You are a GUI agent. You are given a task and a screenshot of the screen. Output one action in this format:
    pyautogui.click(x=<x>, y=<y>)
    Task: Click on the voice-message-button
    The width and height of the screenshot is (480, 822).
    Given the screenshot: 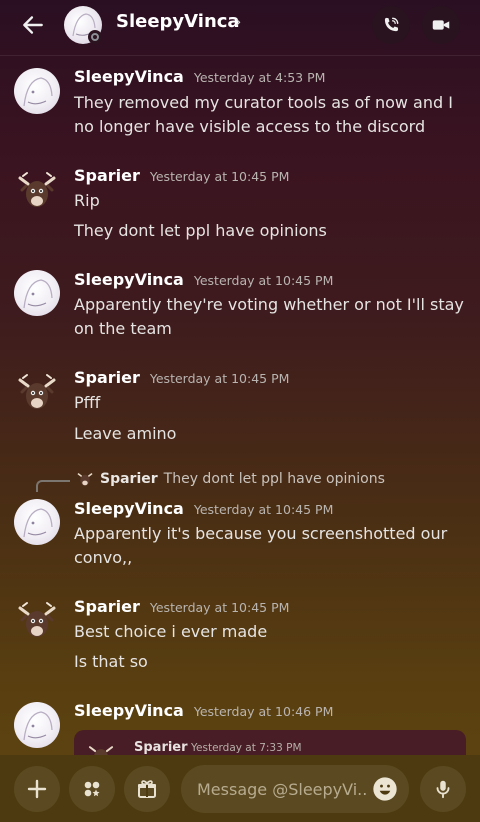 What is the action you would take?
    pyautogui.click(x=443, y=789)
    